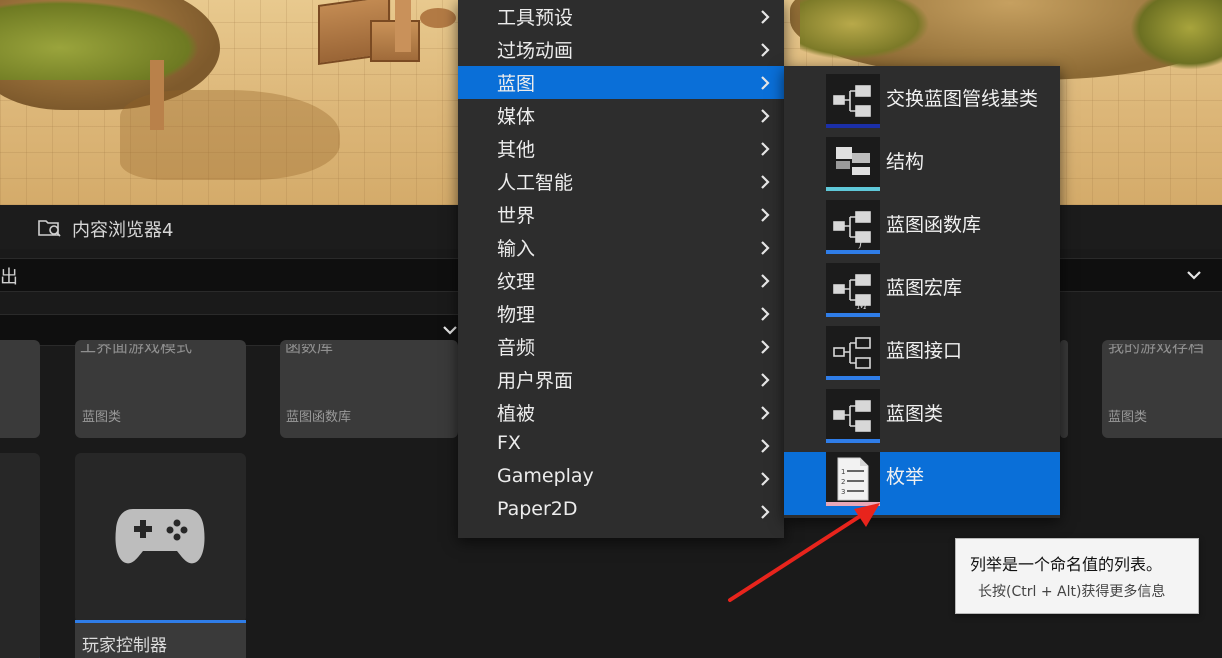 The width and height of the screenshot is (1222, 658). What do you see at coordinates (516, 117) in the screenshot?
I see `menu-item-label: 媒体` at bounding box center [516, 117].